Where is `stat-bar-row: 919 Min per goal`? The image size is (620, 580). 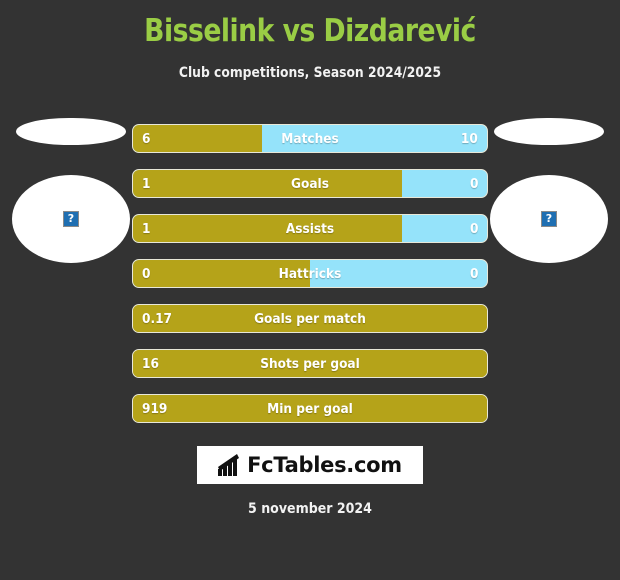 stat-bar-row: 919 Min per goal is located at coordinates (310, 408).